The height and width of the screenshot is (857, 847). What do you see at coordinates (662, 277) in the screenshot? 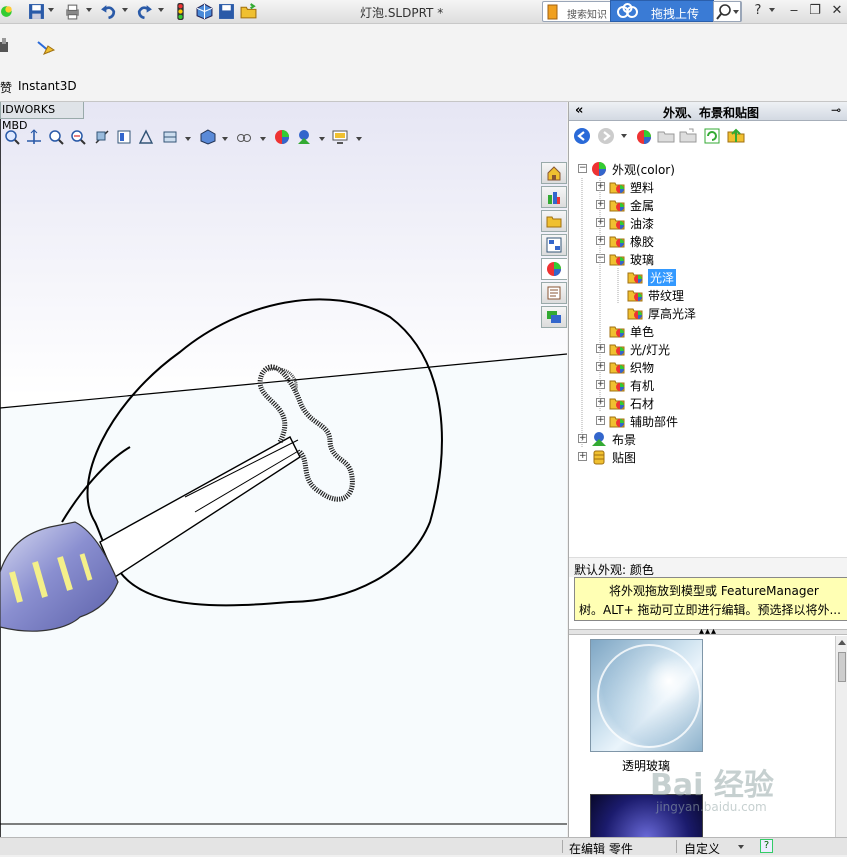
I see `tree-label: 光泽` at bounding box center [662, 277].